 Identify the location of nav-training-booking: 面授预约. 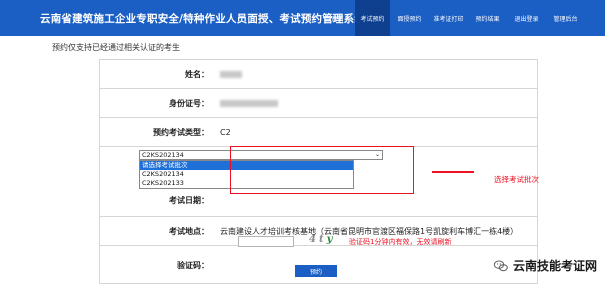
(409, 18).